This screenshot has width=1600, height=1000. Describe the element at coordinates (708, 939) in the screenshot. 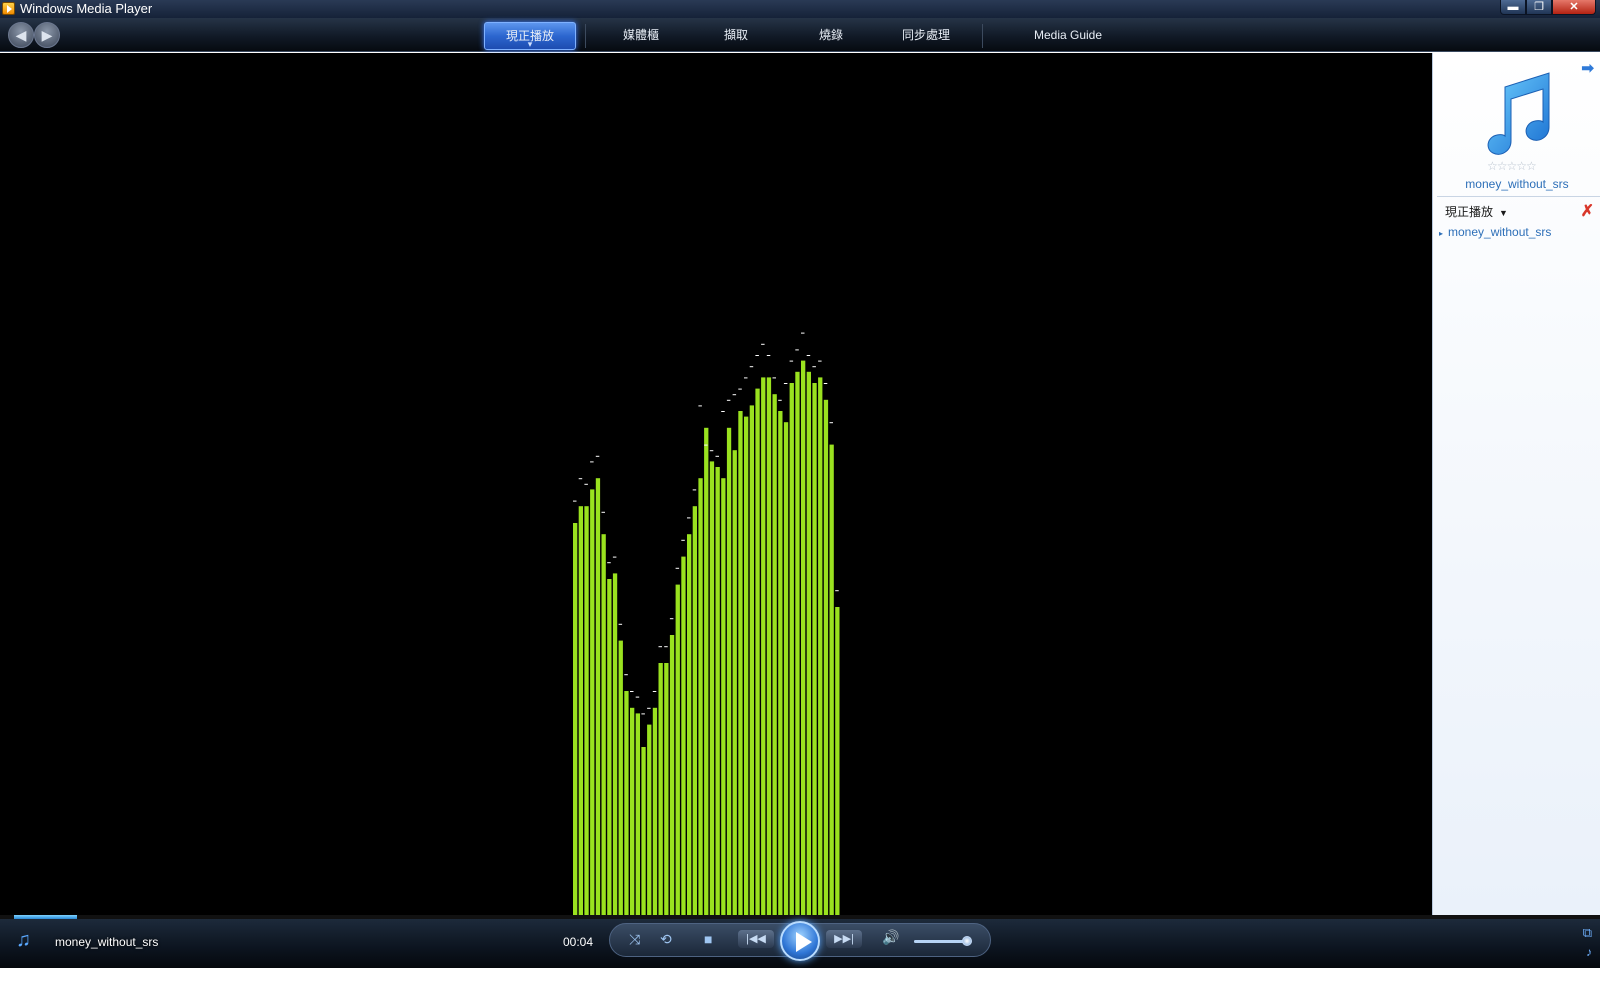

I see `stop-button: ■` at that location.